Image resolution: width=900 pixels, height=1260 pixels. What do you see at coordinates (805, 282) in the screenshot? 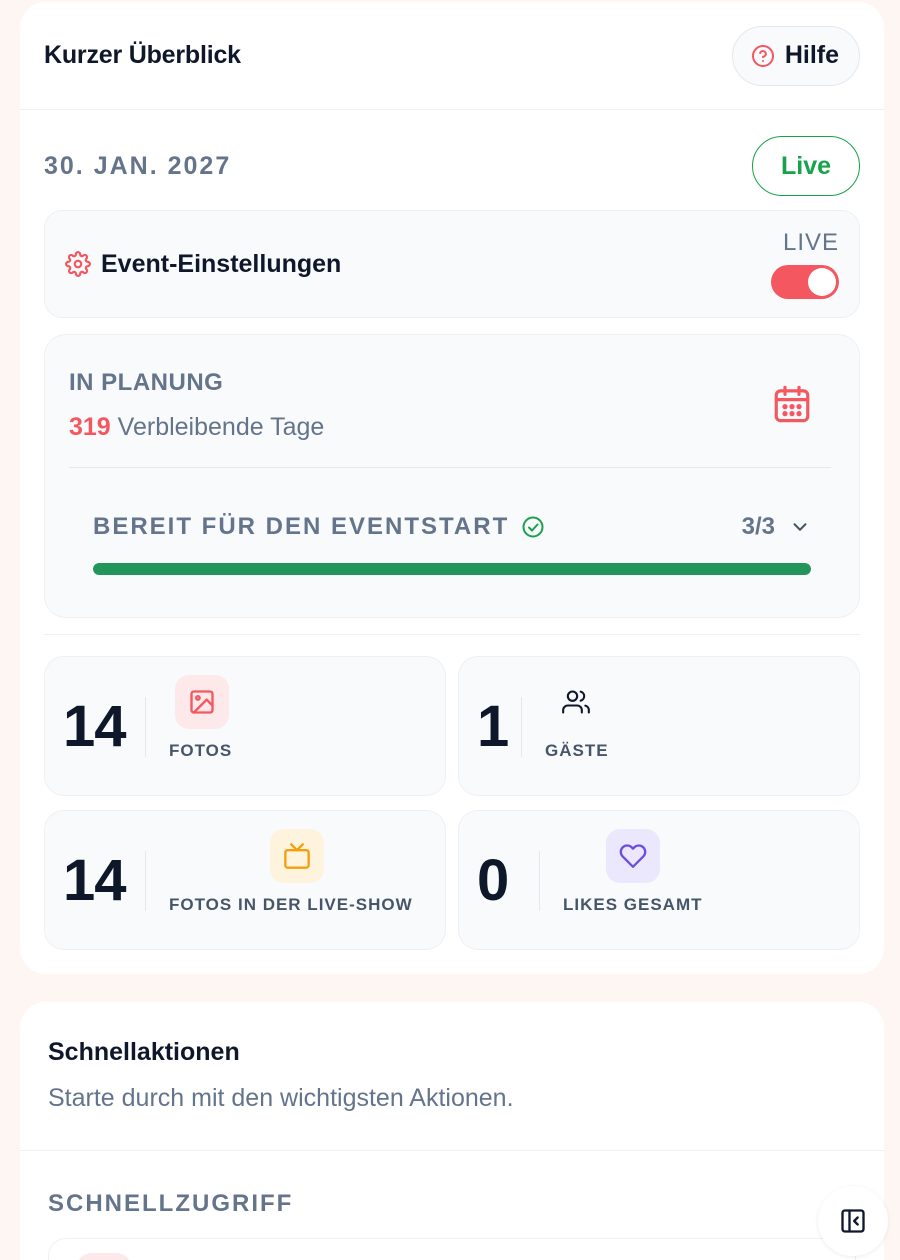
I see `live-toggle` at bounding box center [805, 282].